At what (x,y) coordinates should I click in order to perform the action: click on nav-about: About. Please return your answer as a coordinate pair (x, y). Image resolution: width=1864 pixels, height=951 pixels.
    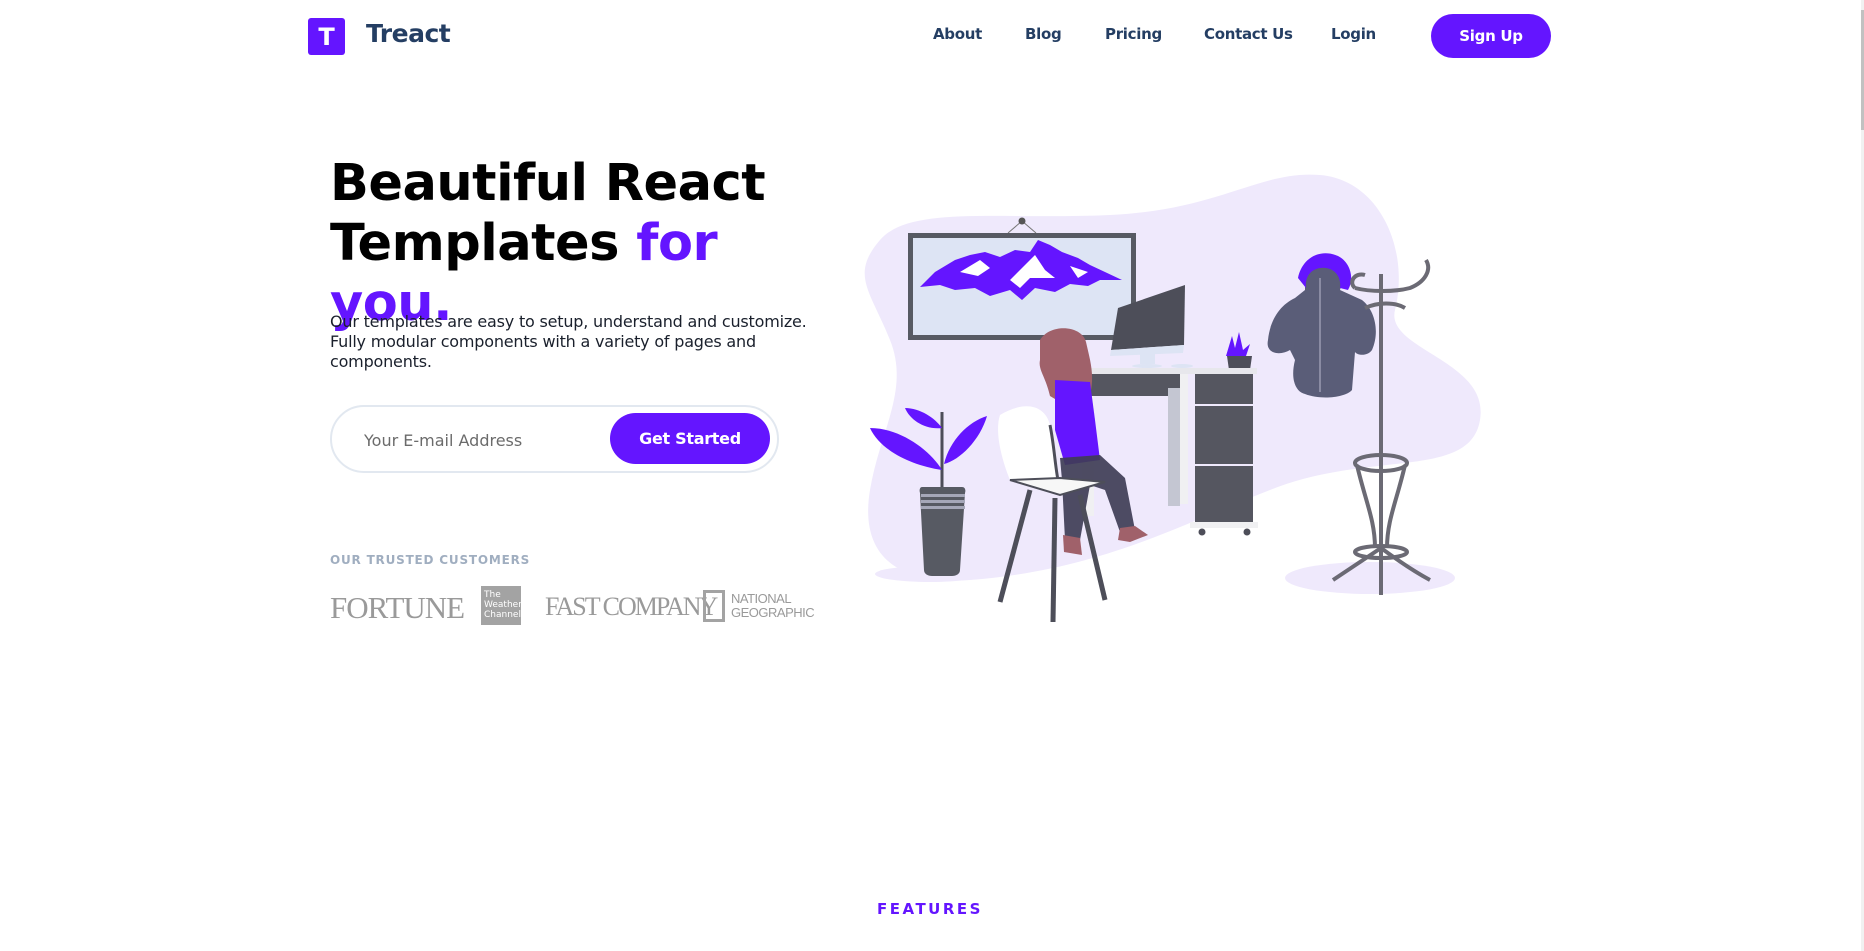
    Looking at the image, I should click on (957, 34).